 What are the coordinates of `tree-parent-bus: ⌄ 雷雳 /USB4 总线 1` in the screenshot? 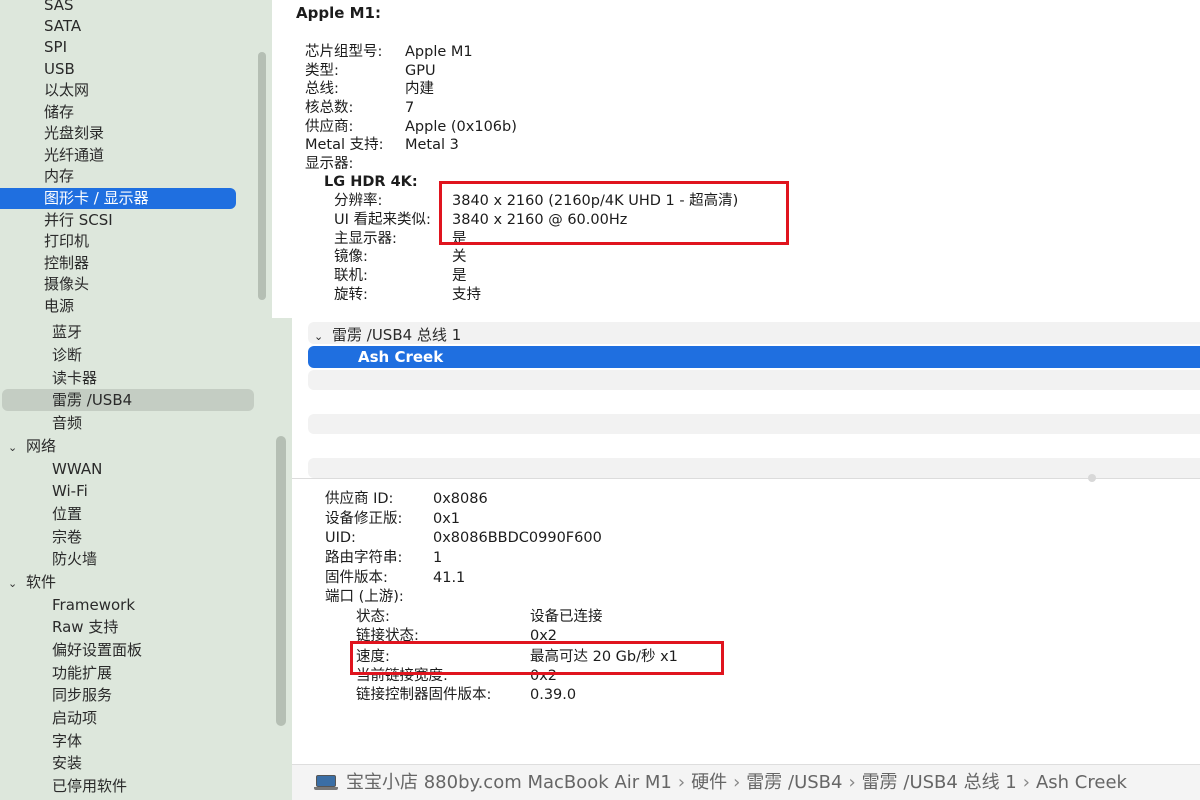 It's located at (387, 334).